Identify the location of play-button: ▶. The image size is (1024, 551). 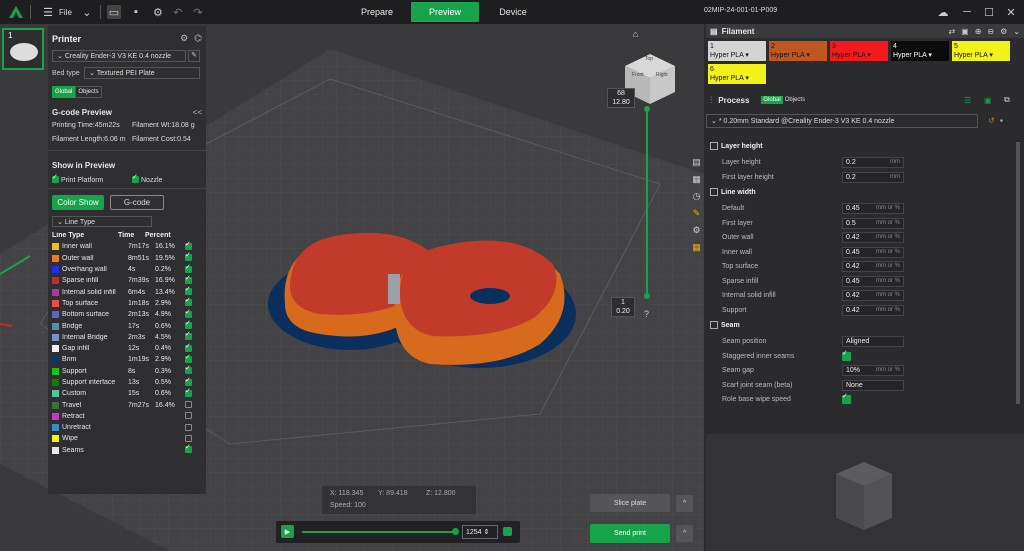
(287, 531).